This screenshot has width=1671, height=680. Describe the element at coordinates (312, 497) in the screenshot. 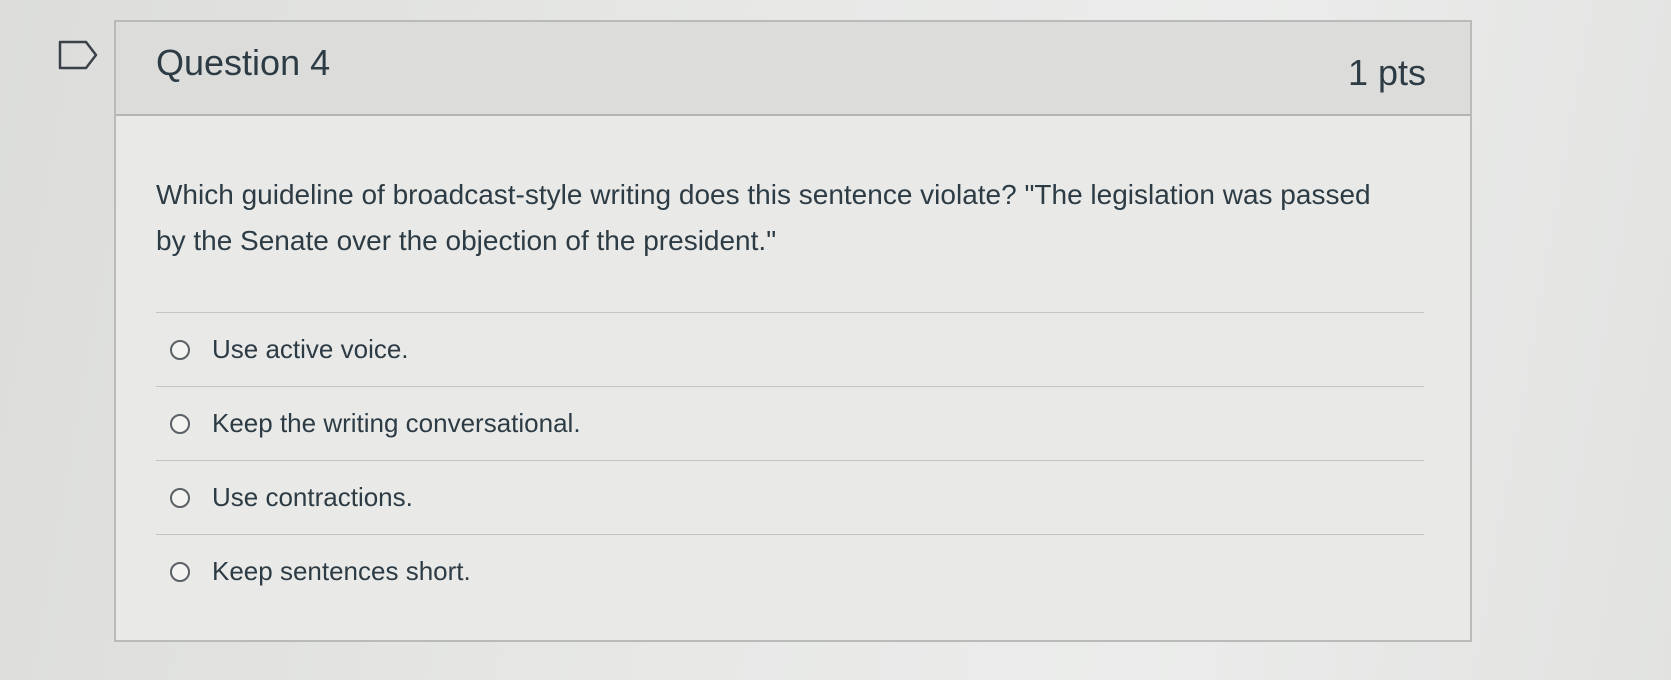

I see `answer-label: Use contractions.` at that location.